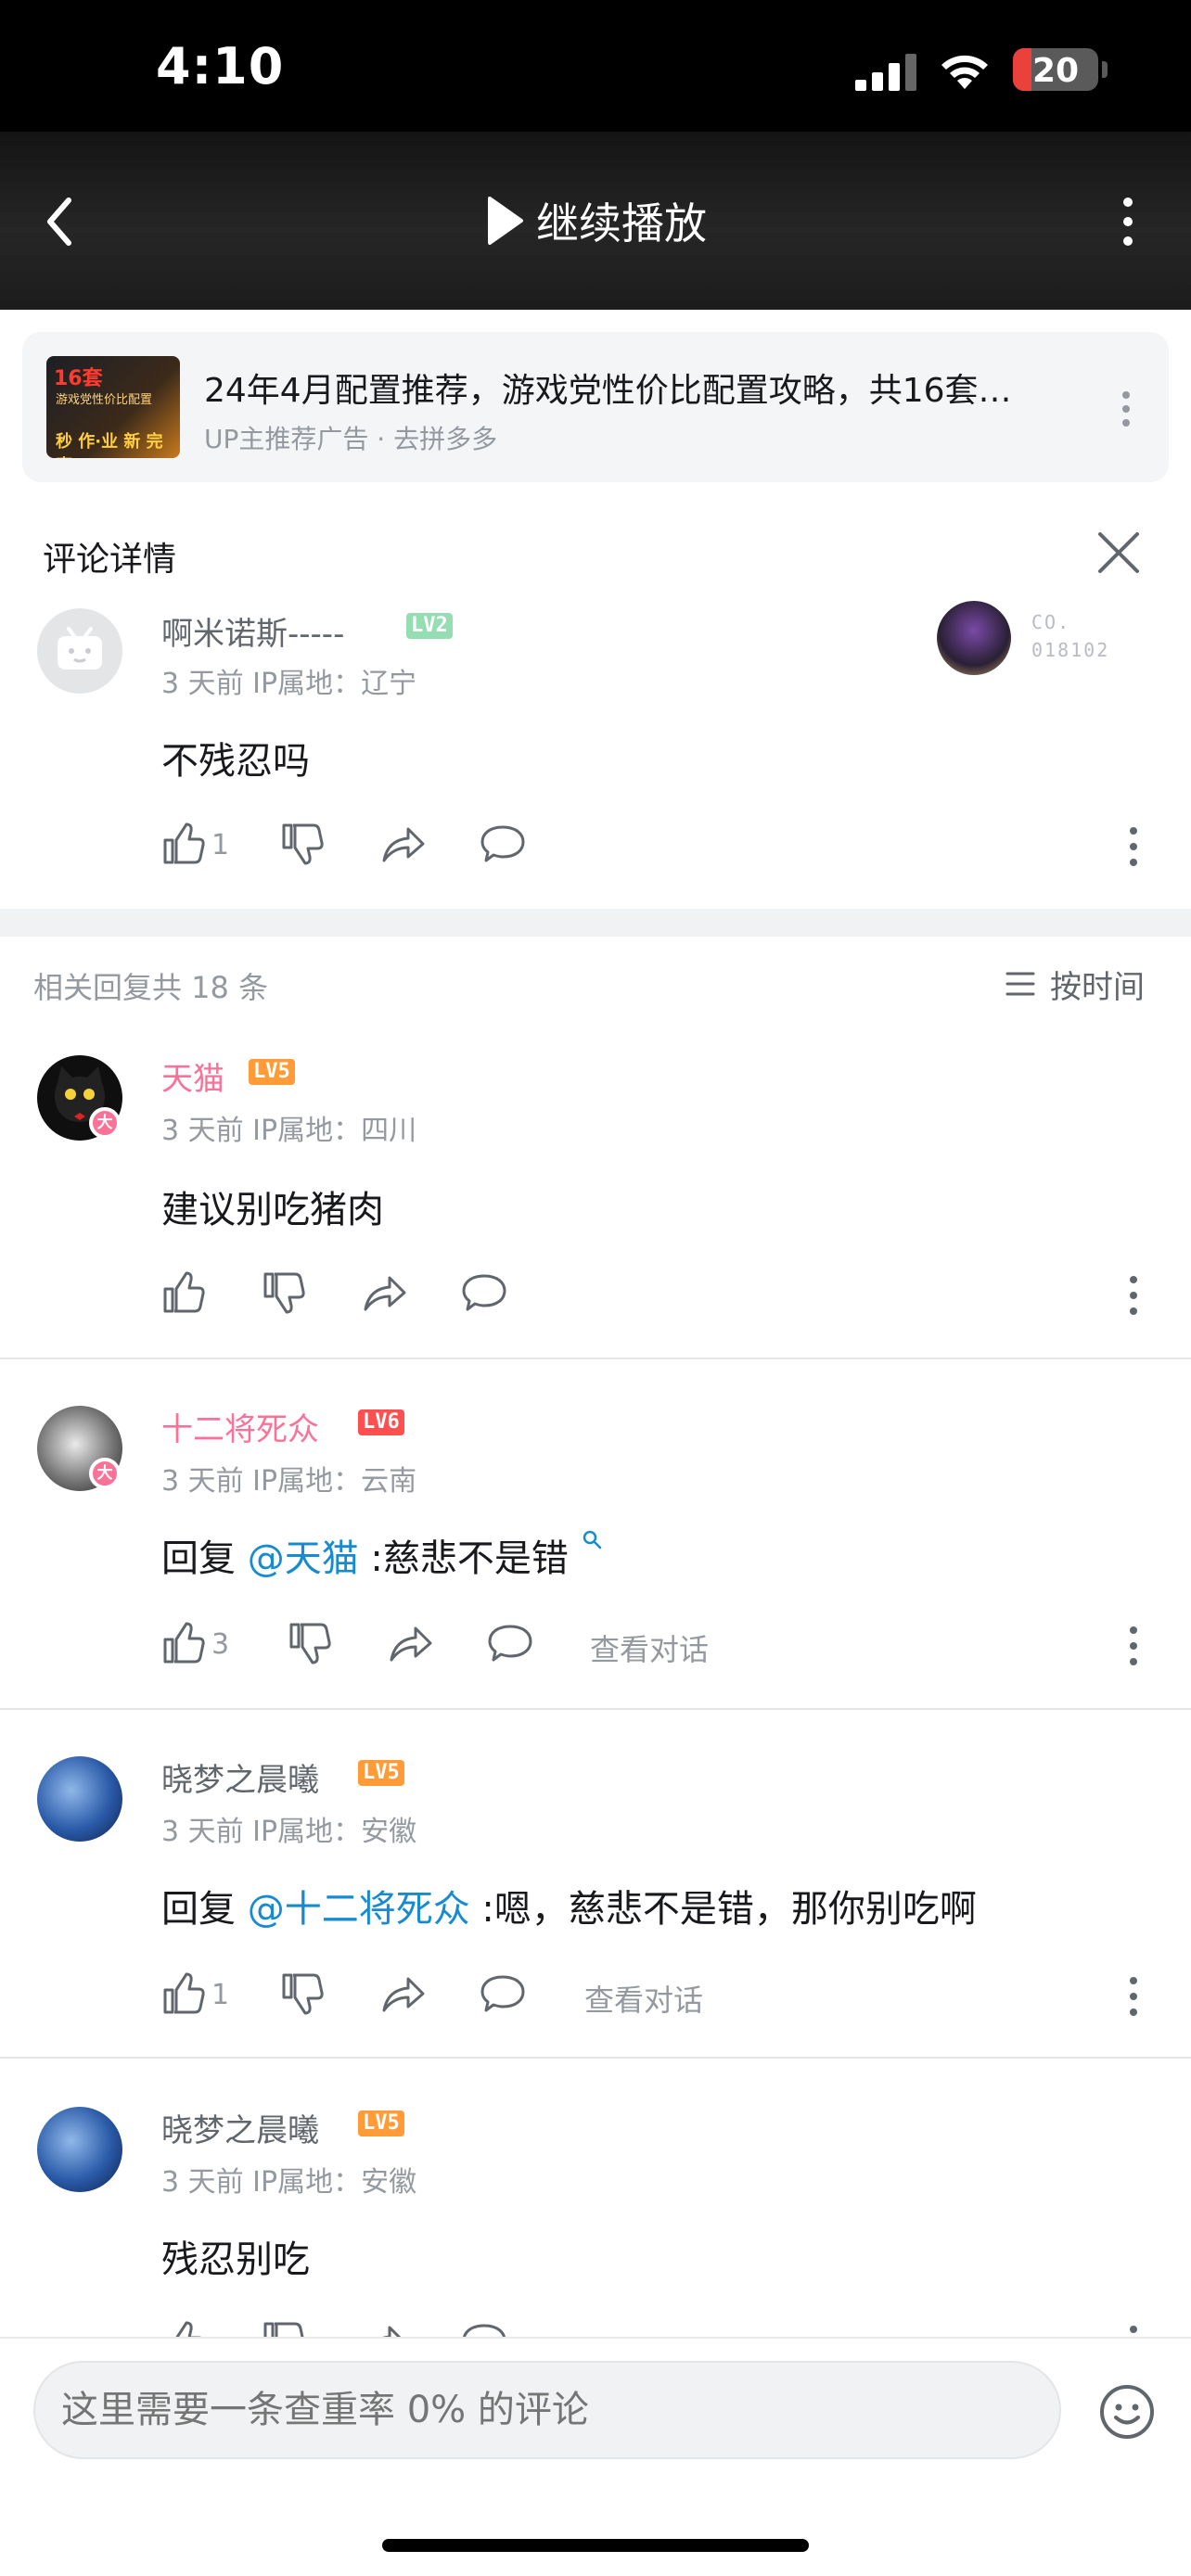 The width and height of the screenshot is (1191, 2576). I want to click on like-count: 3, so click(220, 1645).